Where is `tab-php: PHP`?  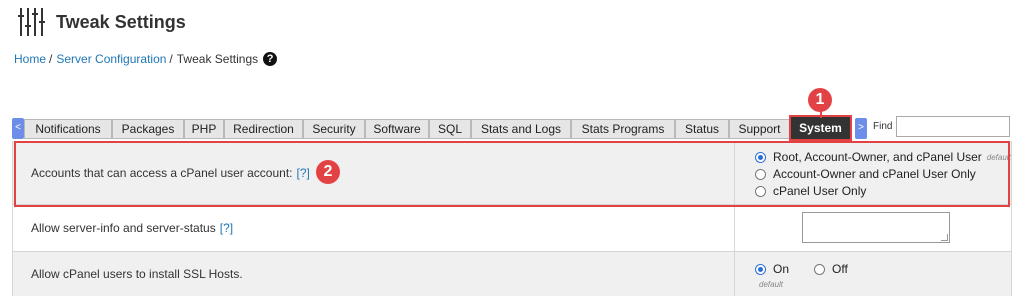
tab-php: PHP is located at coordinates (204, 129).